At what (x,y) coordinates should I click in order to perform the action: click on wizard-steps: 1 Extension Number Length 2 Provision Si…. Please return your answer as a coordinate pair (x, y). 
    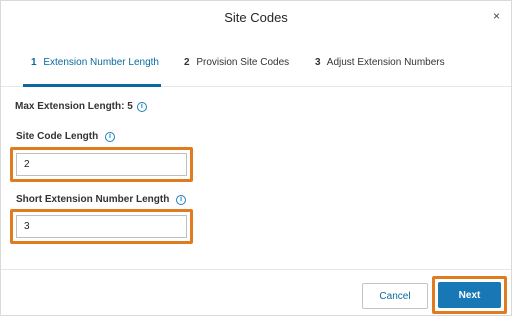
    Looking at the image, I should click on (256, 66).